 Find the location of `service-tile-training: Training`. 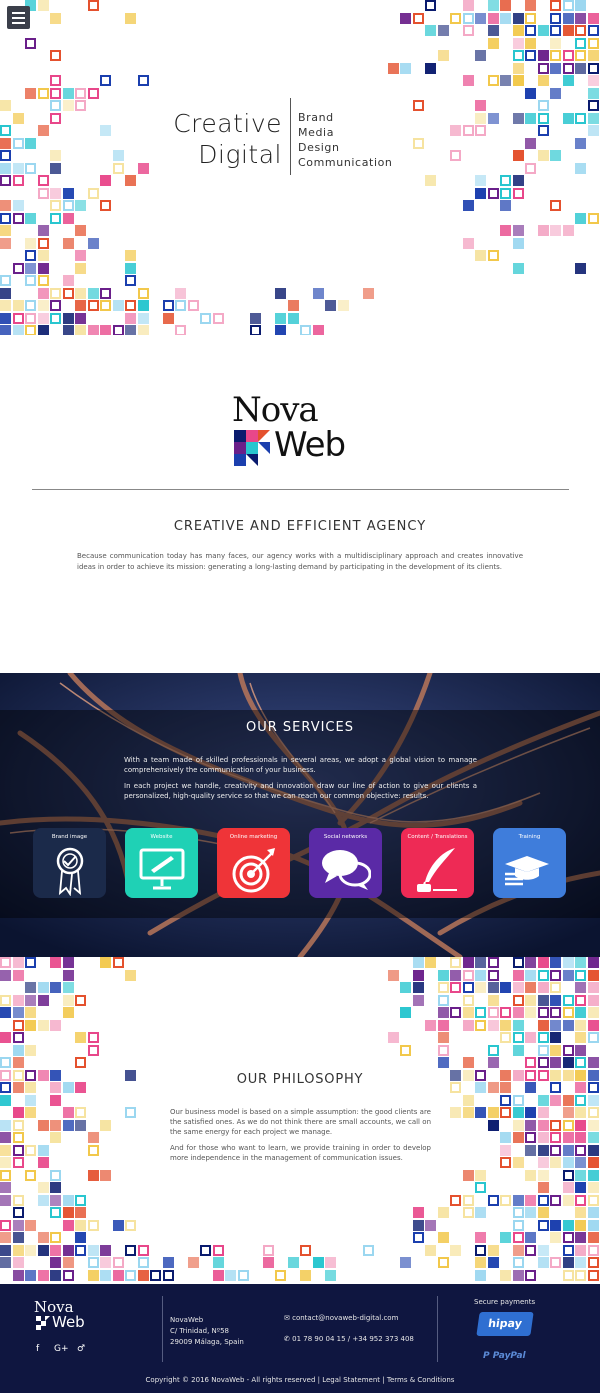

service-tile-training: Training is located at coordinates (529, 863).